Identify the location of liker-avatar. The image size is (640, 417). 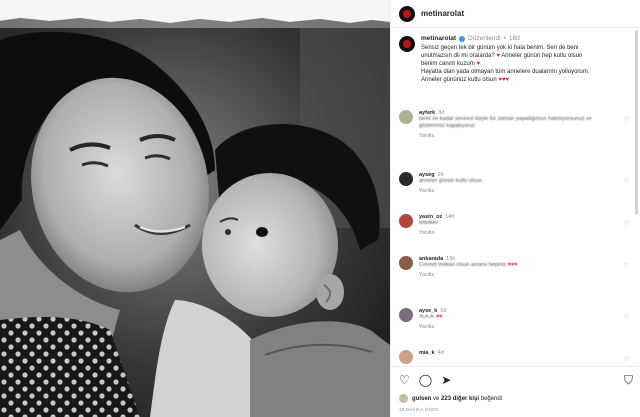
(403, 398).